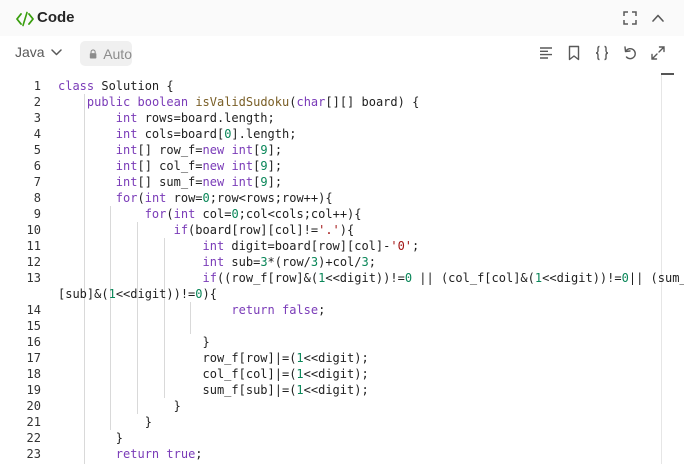 The height and width of the screenshot is (464, 684). What do you see at coordinates (320, 422) in the screenshot?
I see `code-line: 21 }` at bounding box center [320, 422].